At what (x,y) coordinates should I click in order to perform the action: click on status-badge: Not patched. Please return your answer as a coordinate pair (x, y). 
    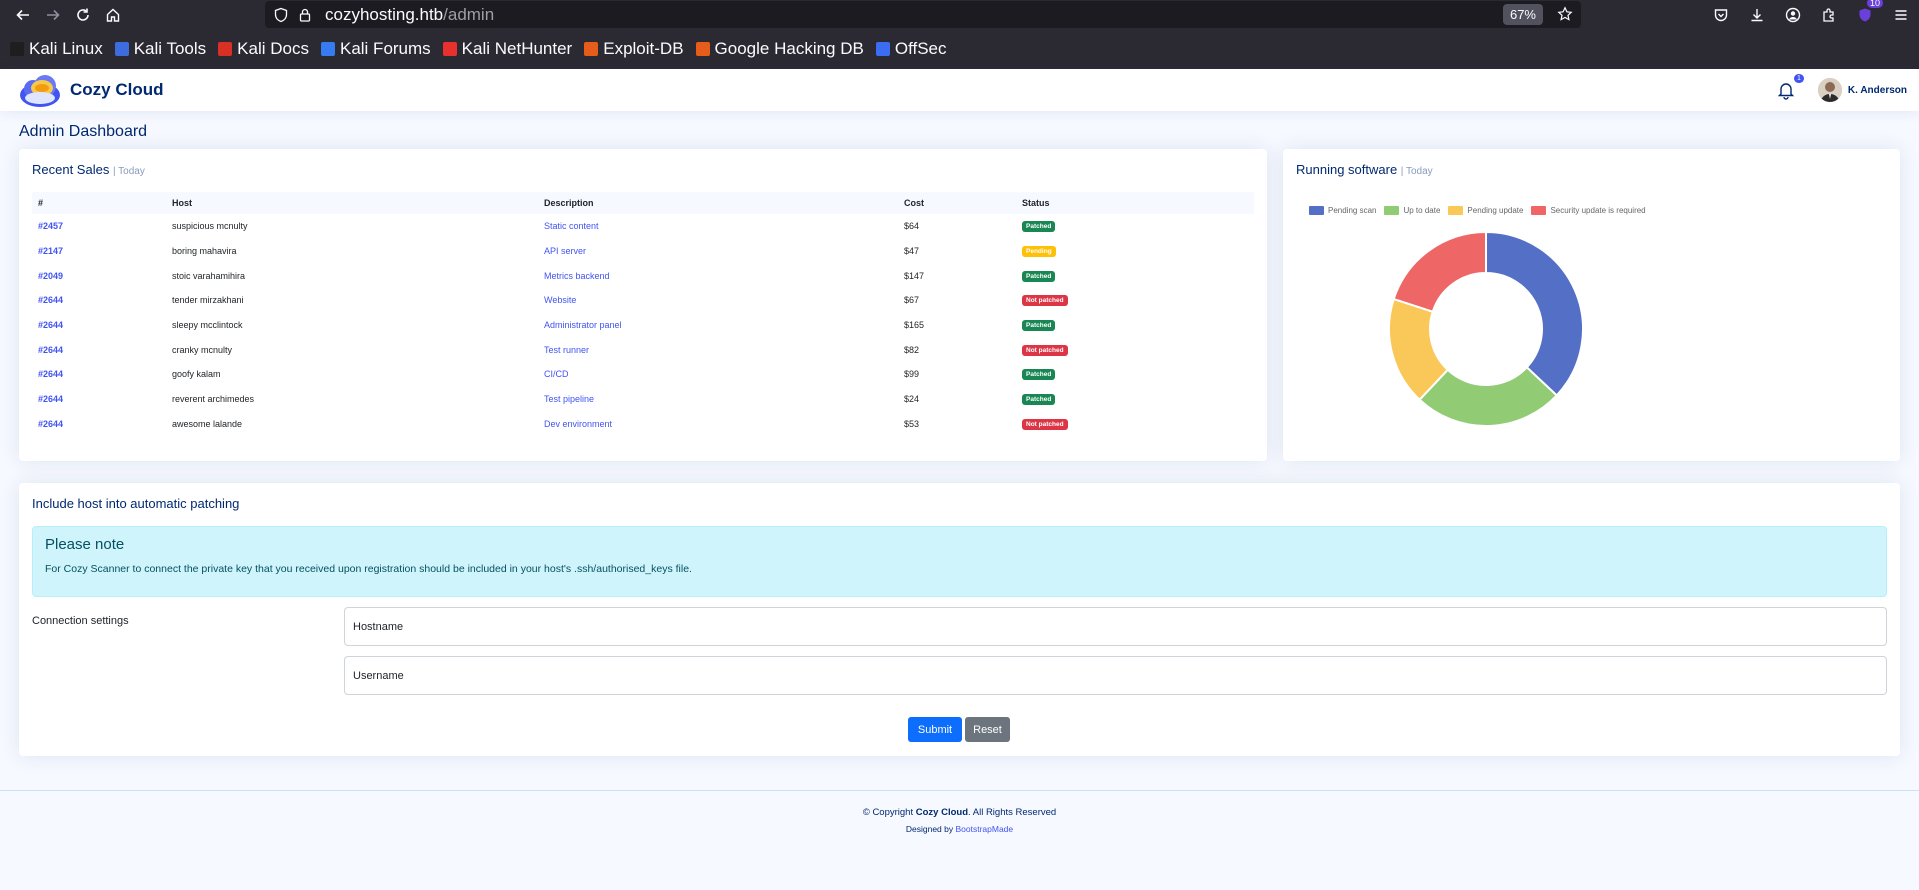
    Looking at the image, I should click on (1045, 301).